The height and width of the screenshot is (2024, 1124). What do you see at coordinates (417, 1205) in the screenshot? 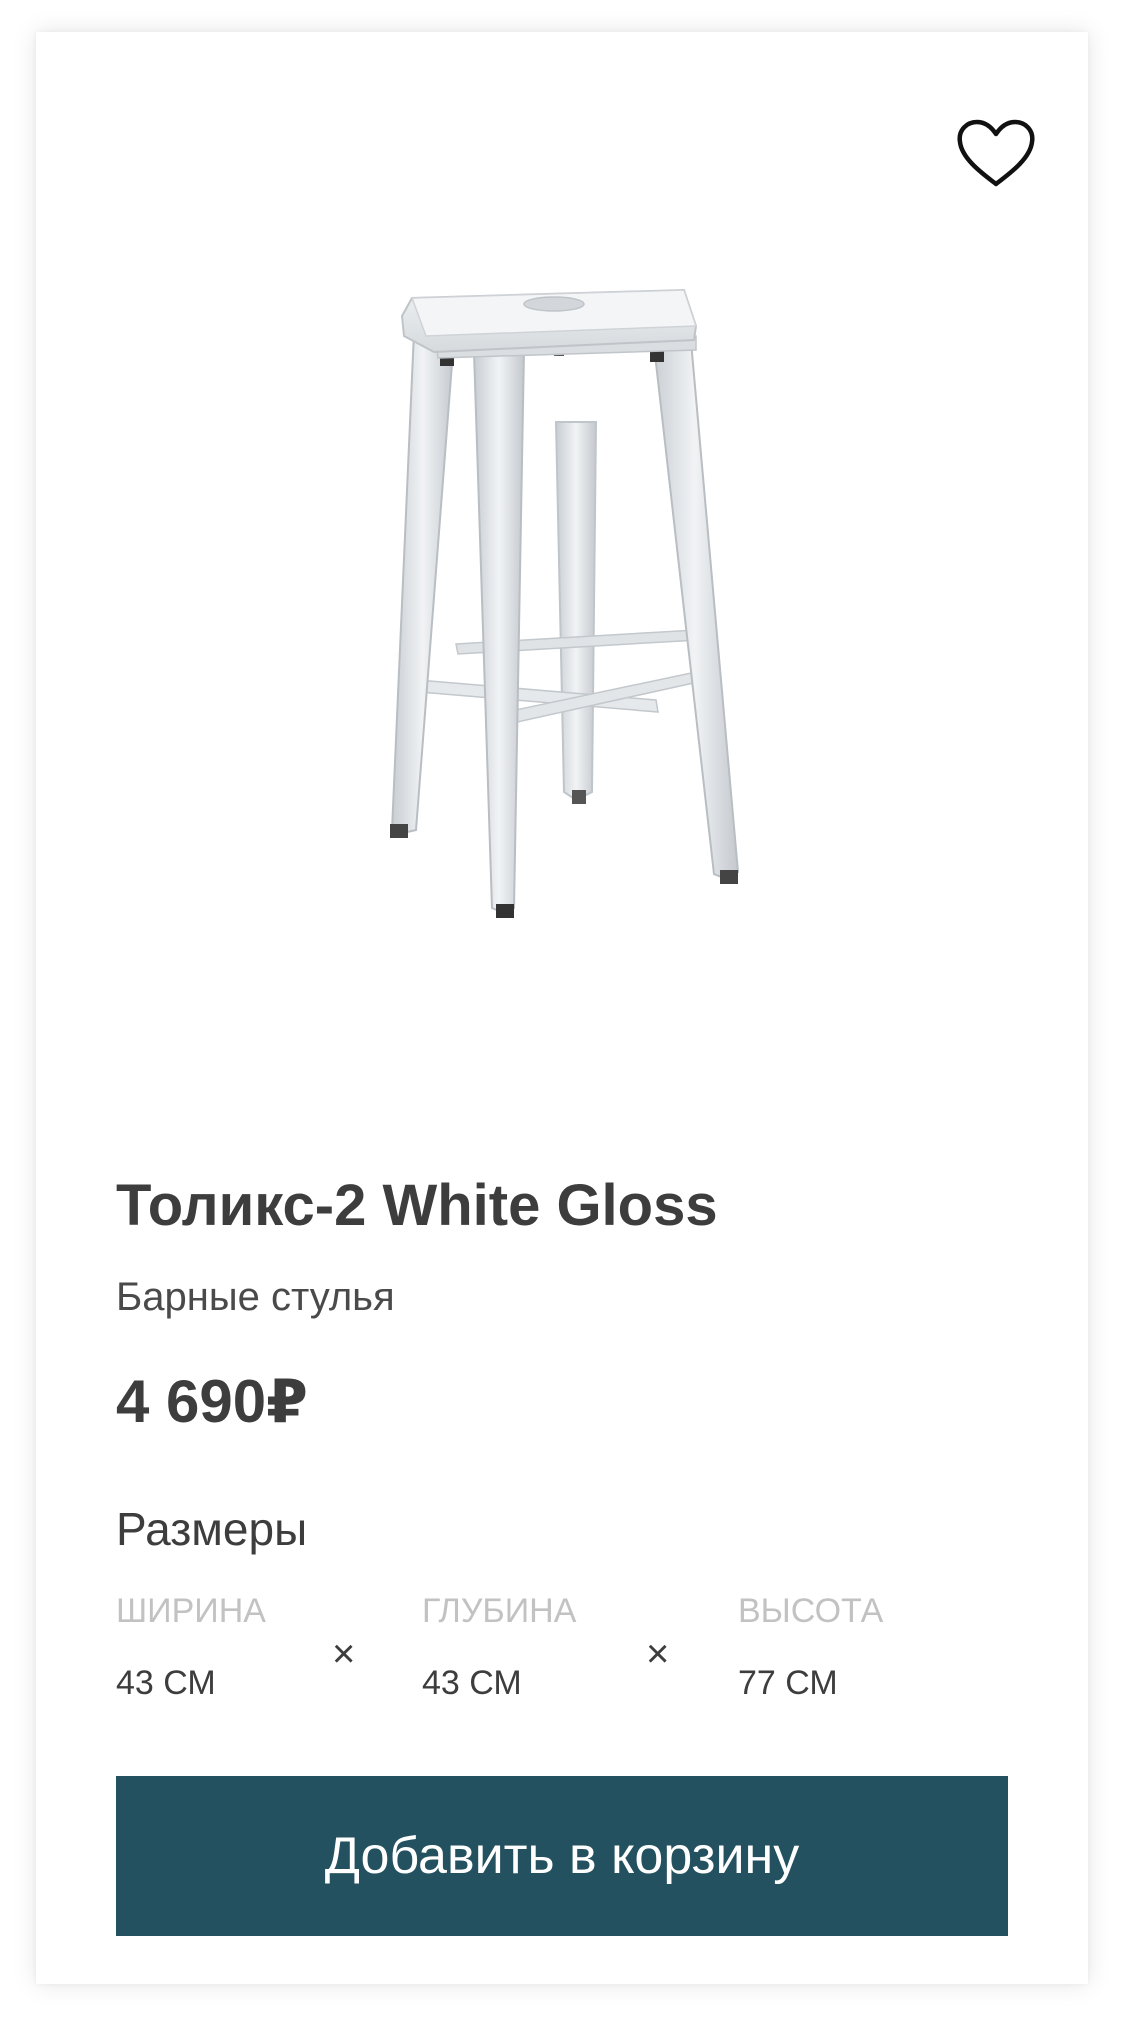
I see `product-title: Толикс-2 White Gloss` at bounding box center [417, 1205].